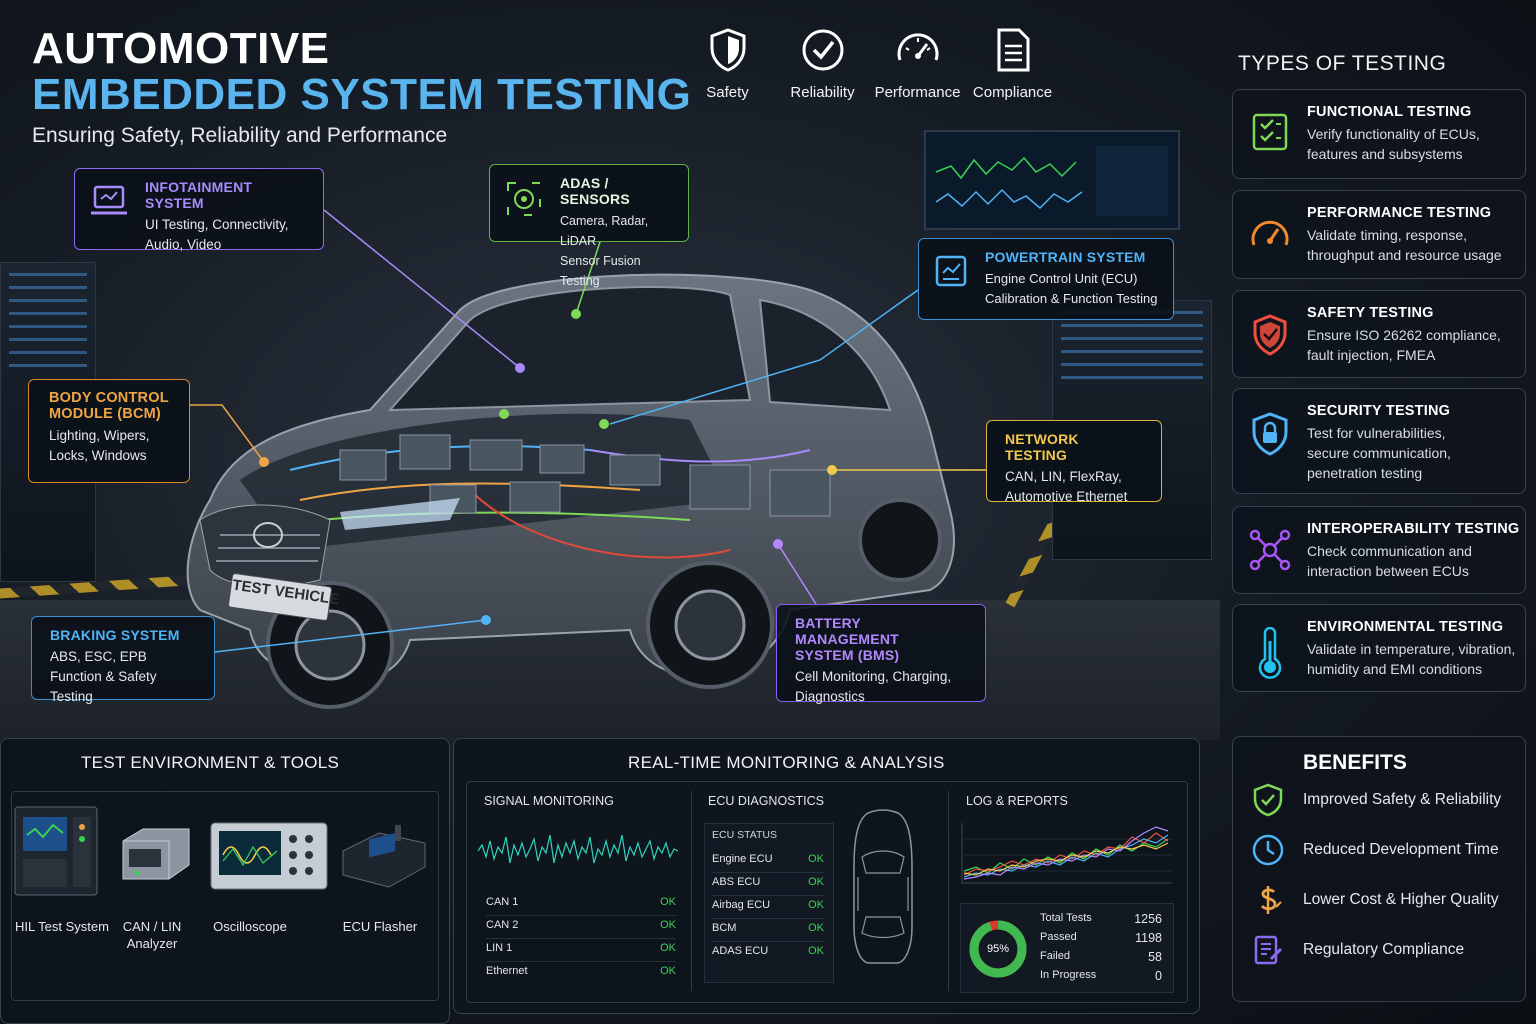 The image size is (1536, 1024). Describe the element at coordinates (1402, 799) in the screenshot. I see `benefit-label: Improved Safety & Reliability` at that location.